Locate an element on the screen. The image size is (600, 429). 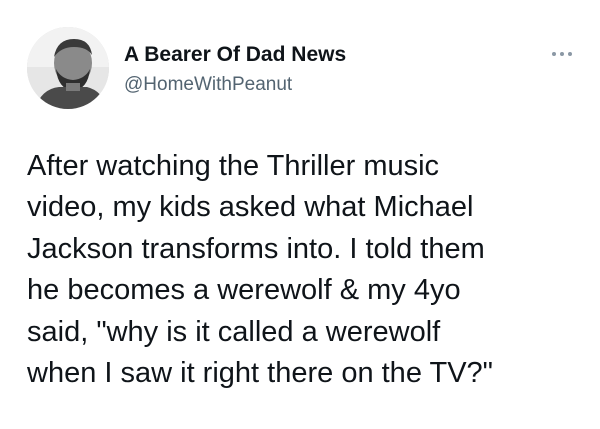
author-handle: @HomeWithPeanut is located at coordinates (208, 85).